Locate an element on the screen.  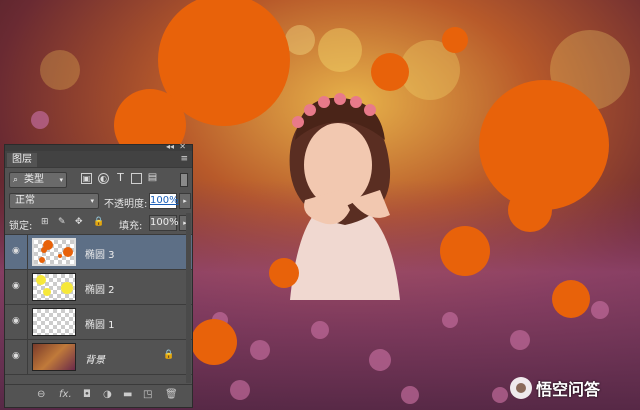
lock-image-pixels-icon: ✎ is located at coordinates (62, 222).